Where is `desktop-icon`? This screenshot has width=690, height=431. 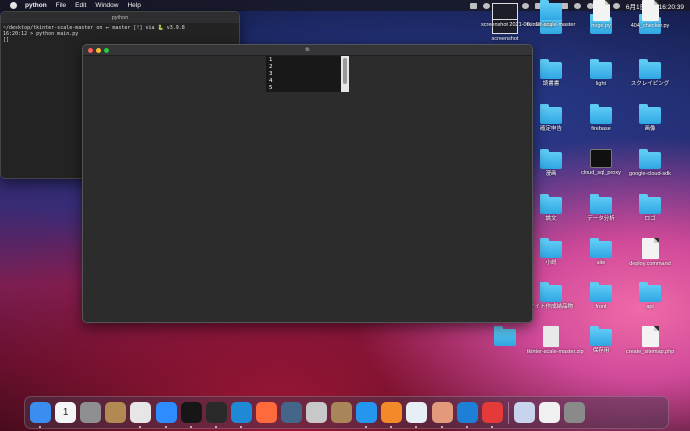 desktop-icon is located at coordinates (505, 337).